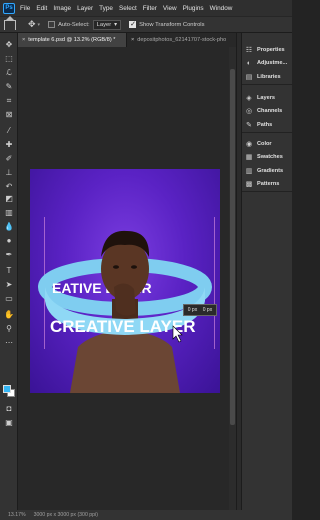 The width and height of the screenshot is (320, 520). I want to click on shirt-shape, so click(125, 361).